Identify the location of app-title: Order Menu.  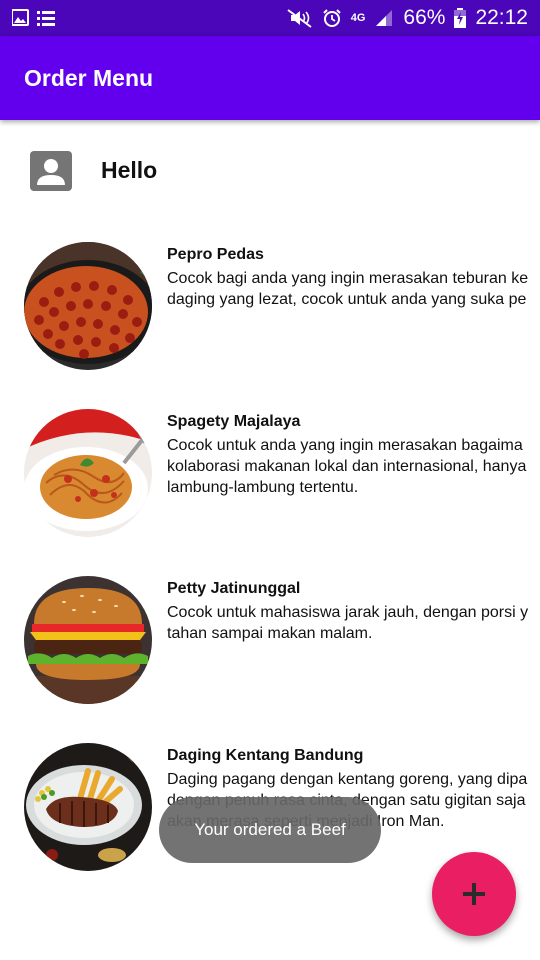
(89, 78).